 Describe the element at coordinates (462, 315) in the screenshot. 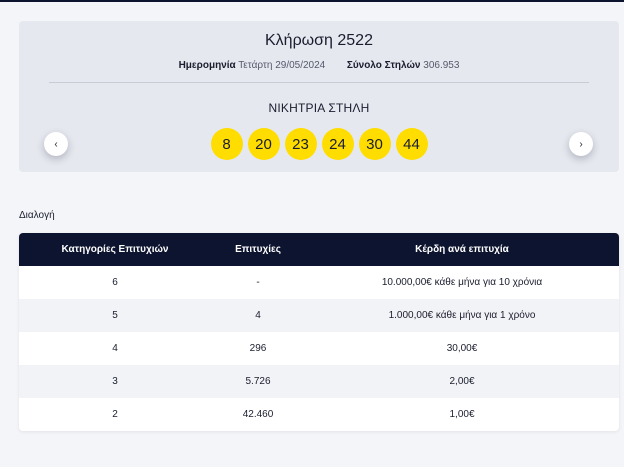

I see `prize-cell: 1.000,00€ κάθε μήνα για 1 χρόνο` at that location.